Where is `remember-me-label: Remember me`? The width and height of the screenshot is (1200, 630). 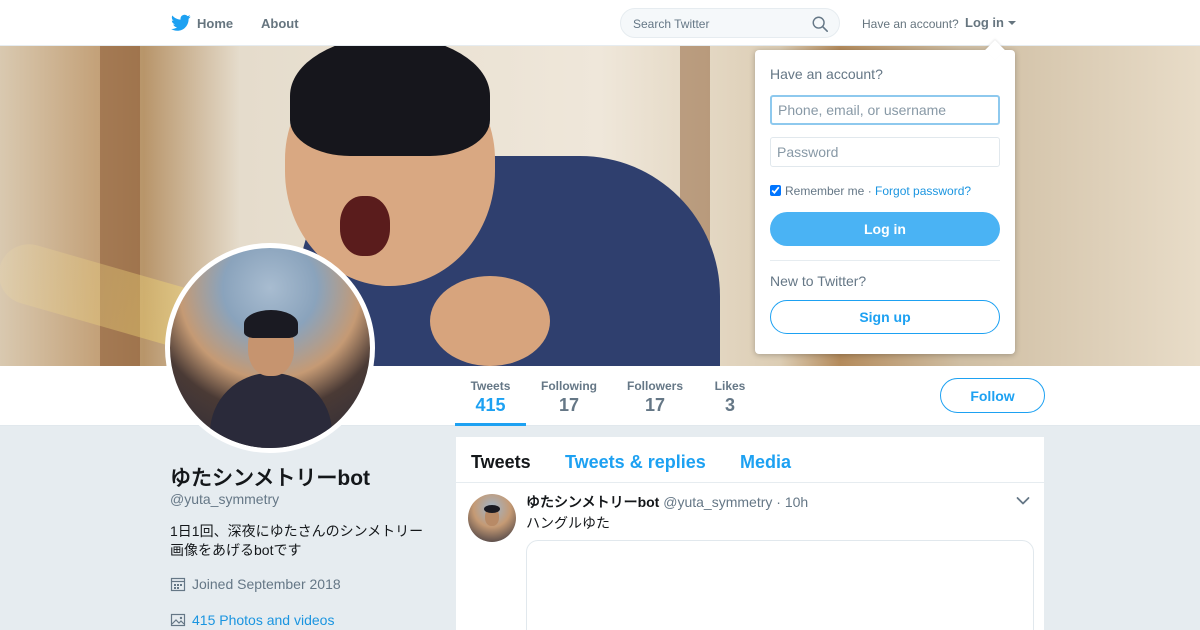
remember-me-label: Remember me is located at coordinates (824, 191).